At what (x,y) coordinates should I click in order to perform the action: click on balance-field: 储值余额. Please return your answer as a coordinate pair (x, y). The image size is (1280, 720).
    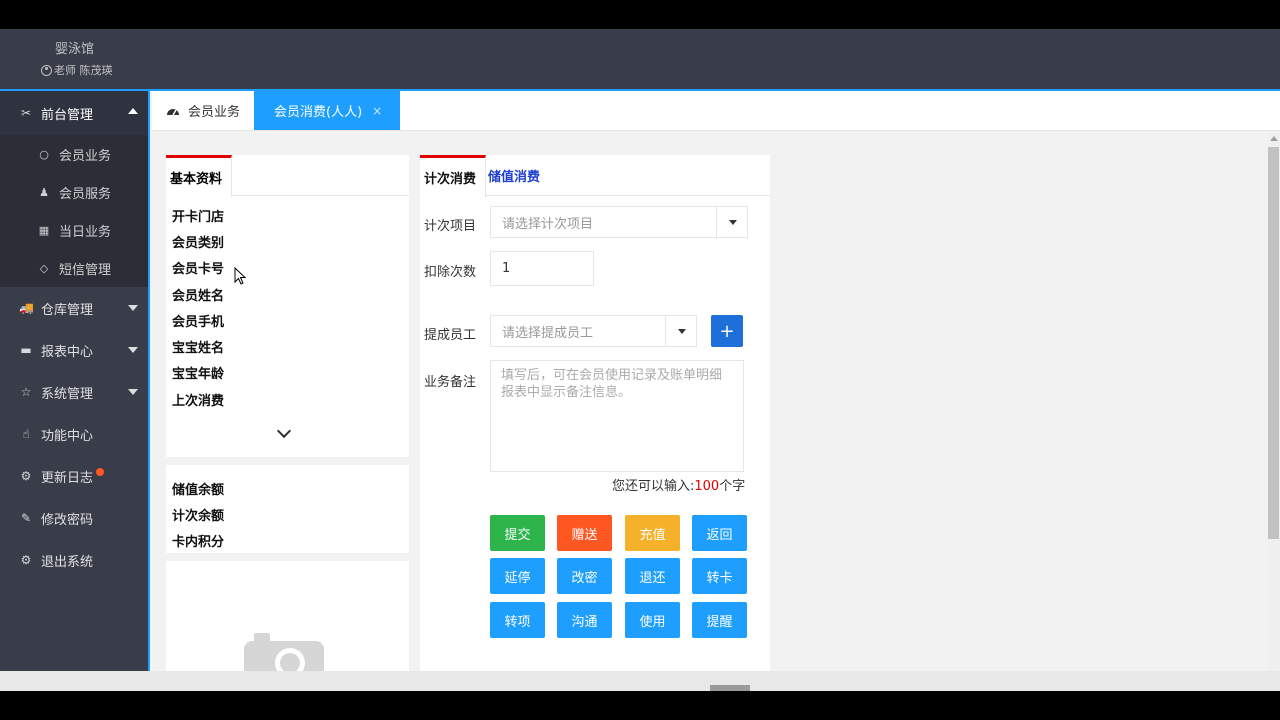
    Looking at the image, I should click on (198, 490).